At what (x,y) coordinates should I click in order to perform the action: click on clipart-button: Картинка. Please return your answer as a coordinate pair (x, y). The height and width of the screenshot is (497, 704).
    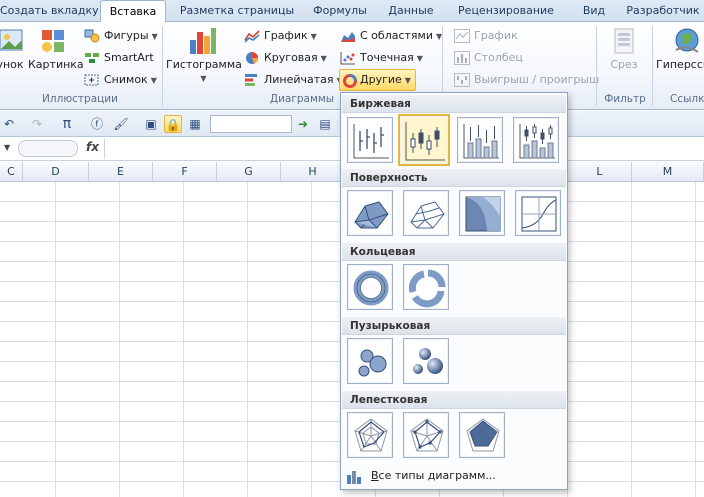
    Looking at the image, I should click on (56, 48).